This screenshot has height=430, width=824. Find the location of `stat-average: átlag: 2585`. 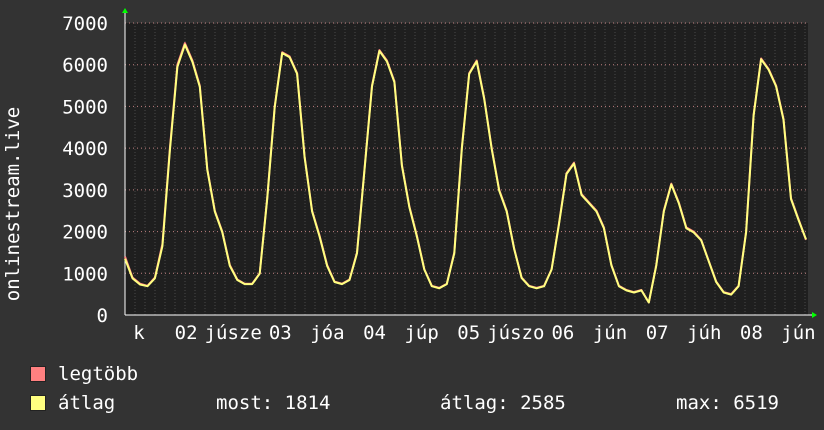

stat-average: átlag: 2585 is located at coordinates (503, 403).